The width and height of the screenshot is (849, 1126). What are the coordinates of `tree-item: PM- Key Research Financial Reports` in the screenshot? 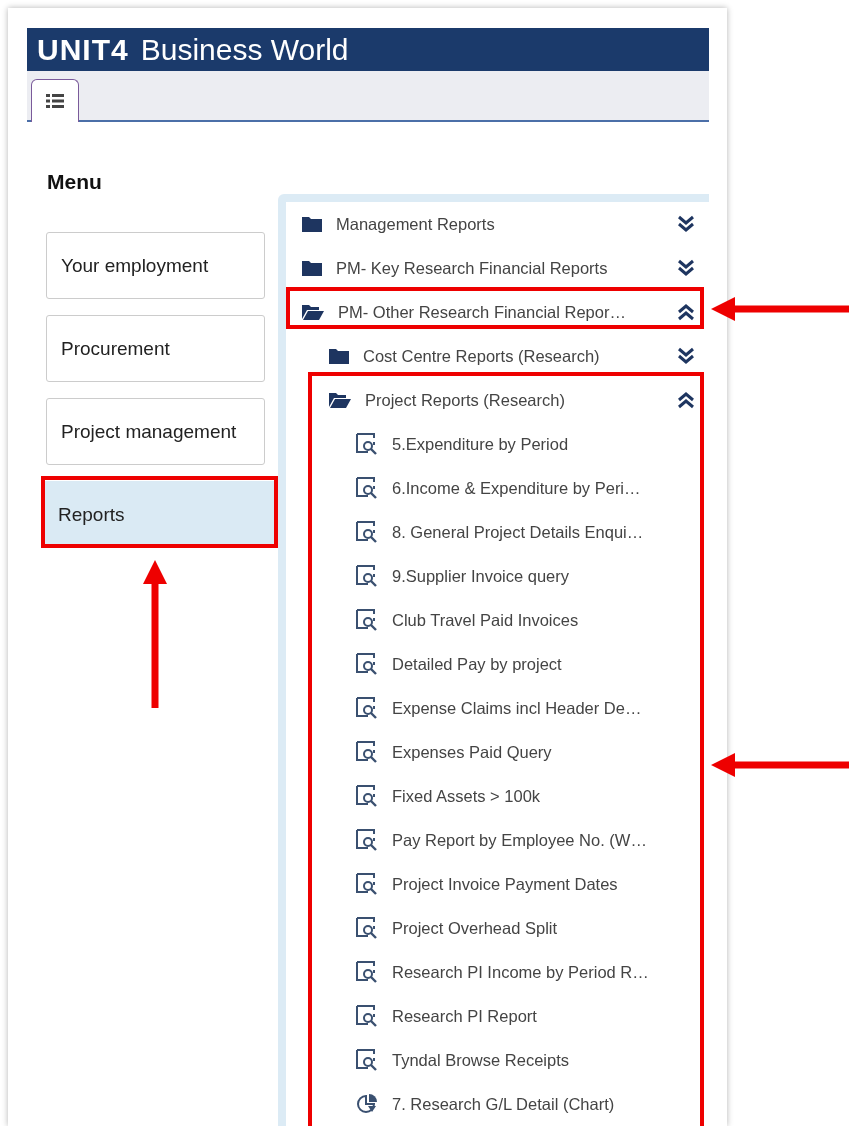 It's located at (497, 268).